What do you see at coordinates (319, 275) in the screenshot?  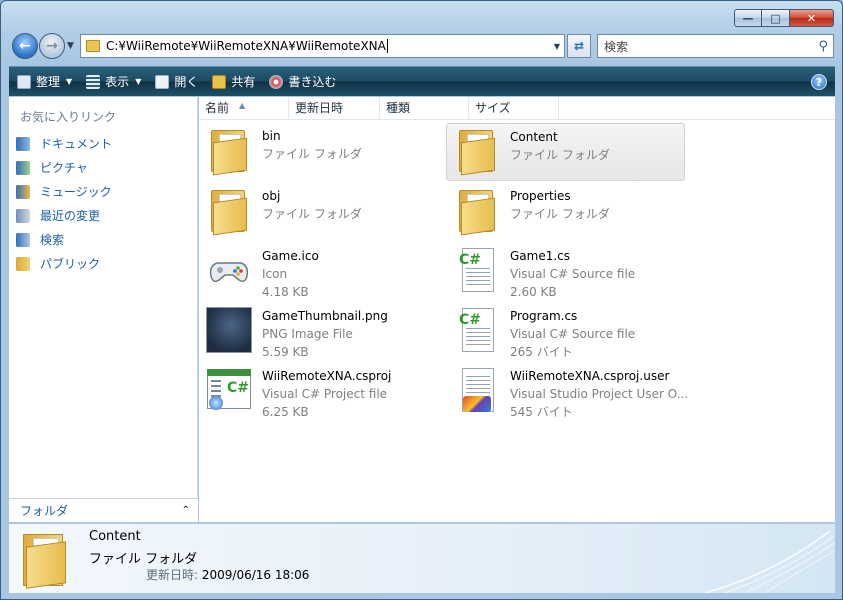 I see `file-tile-game-ico: Game.ico Icon 4.18 KB` at bounding box center [319, 275].